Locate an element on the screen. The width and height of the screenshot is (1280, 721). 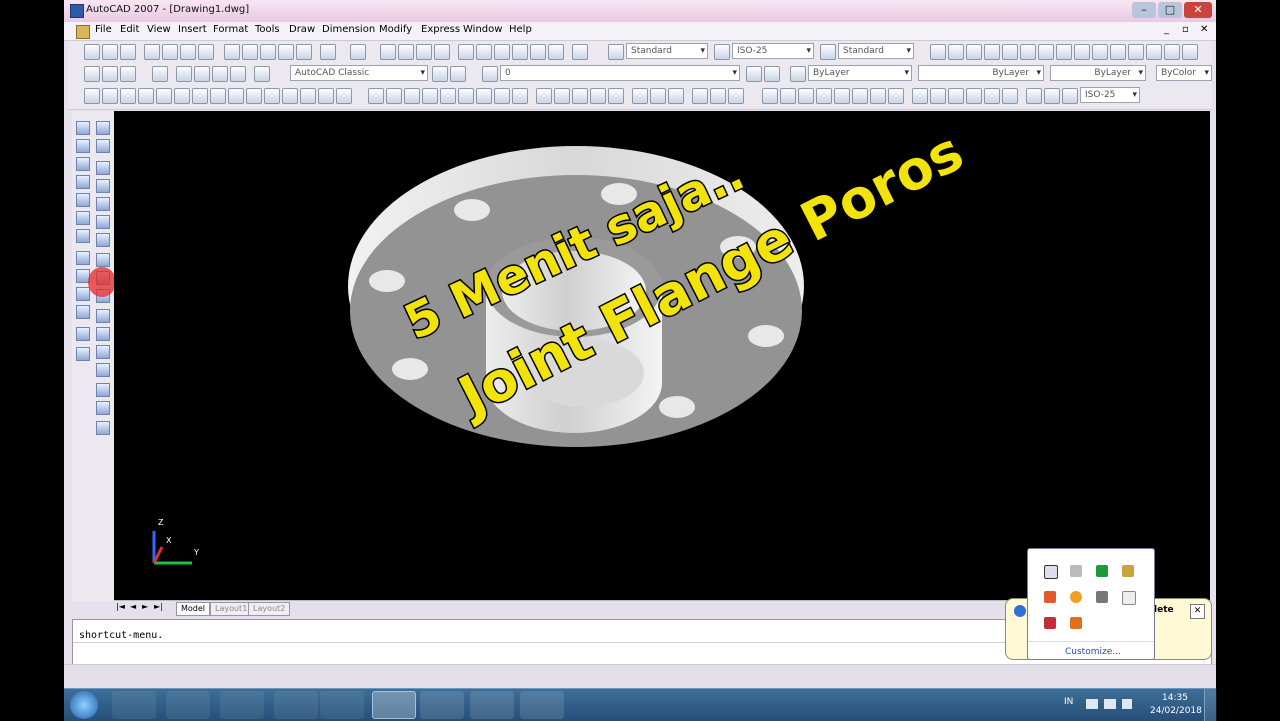
union-icon is located at coordinates (640, 96).